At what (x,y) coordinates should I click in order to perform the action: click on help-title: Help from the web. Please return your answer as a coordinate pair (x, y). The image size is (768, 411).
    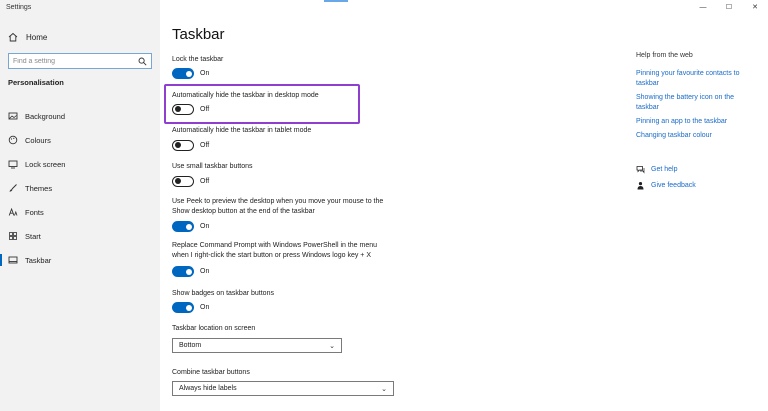
    Looking at the image, I should click on (664, 55).